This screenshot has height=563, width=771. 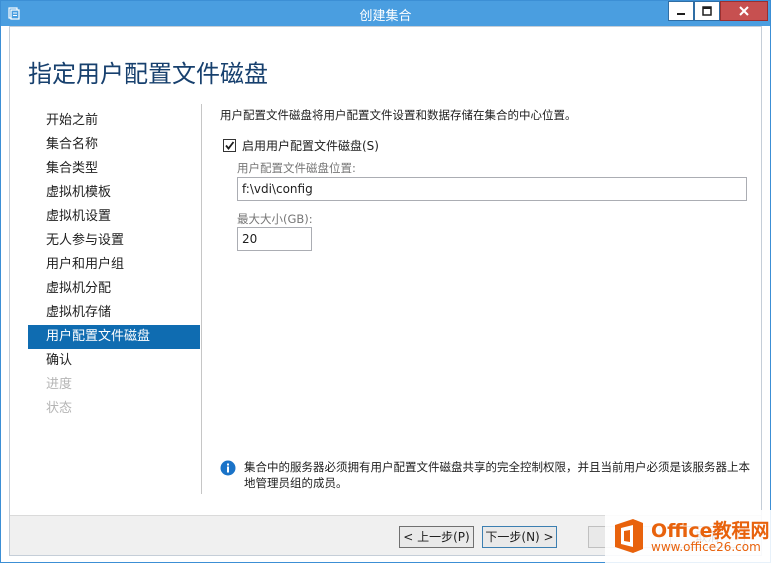 I want to click on maximize-button, so click(x=707, y=11).